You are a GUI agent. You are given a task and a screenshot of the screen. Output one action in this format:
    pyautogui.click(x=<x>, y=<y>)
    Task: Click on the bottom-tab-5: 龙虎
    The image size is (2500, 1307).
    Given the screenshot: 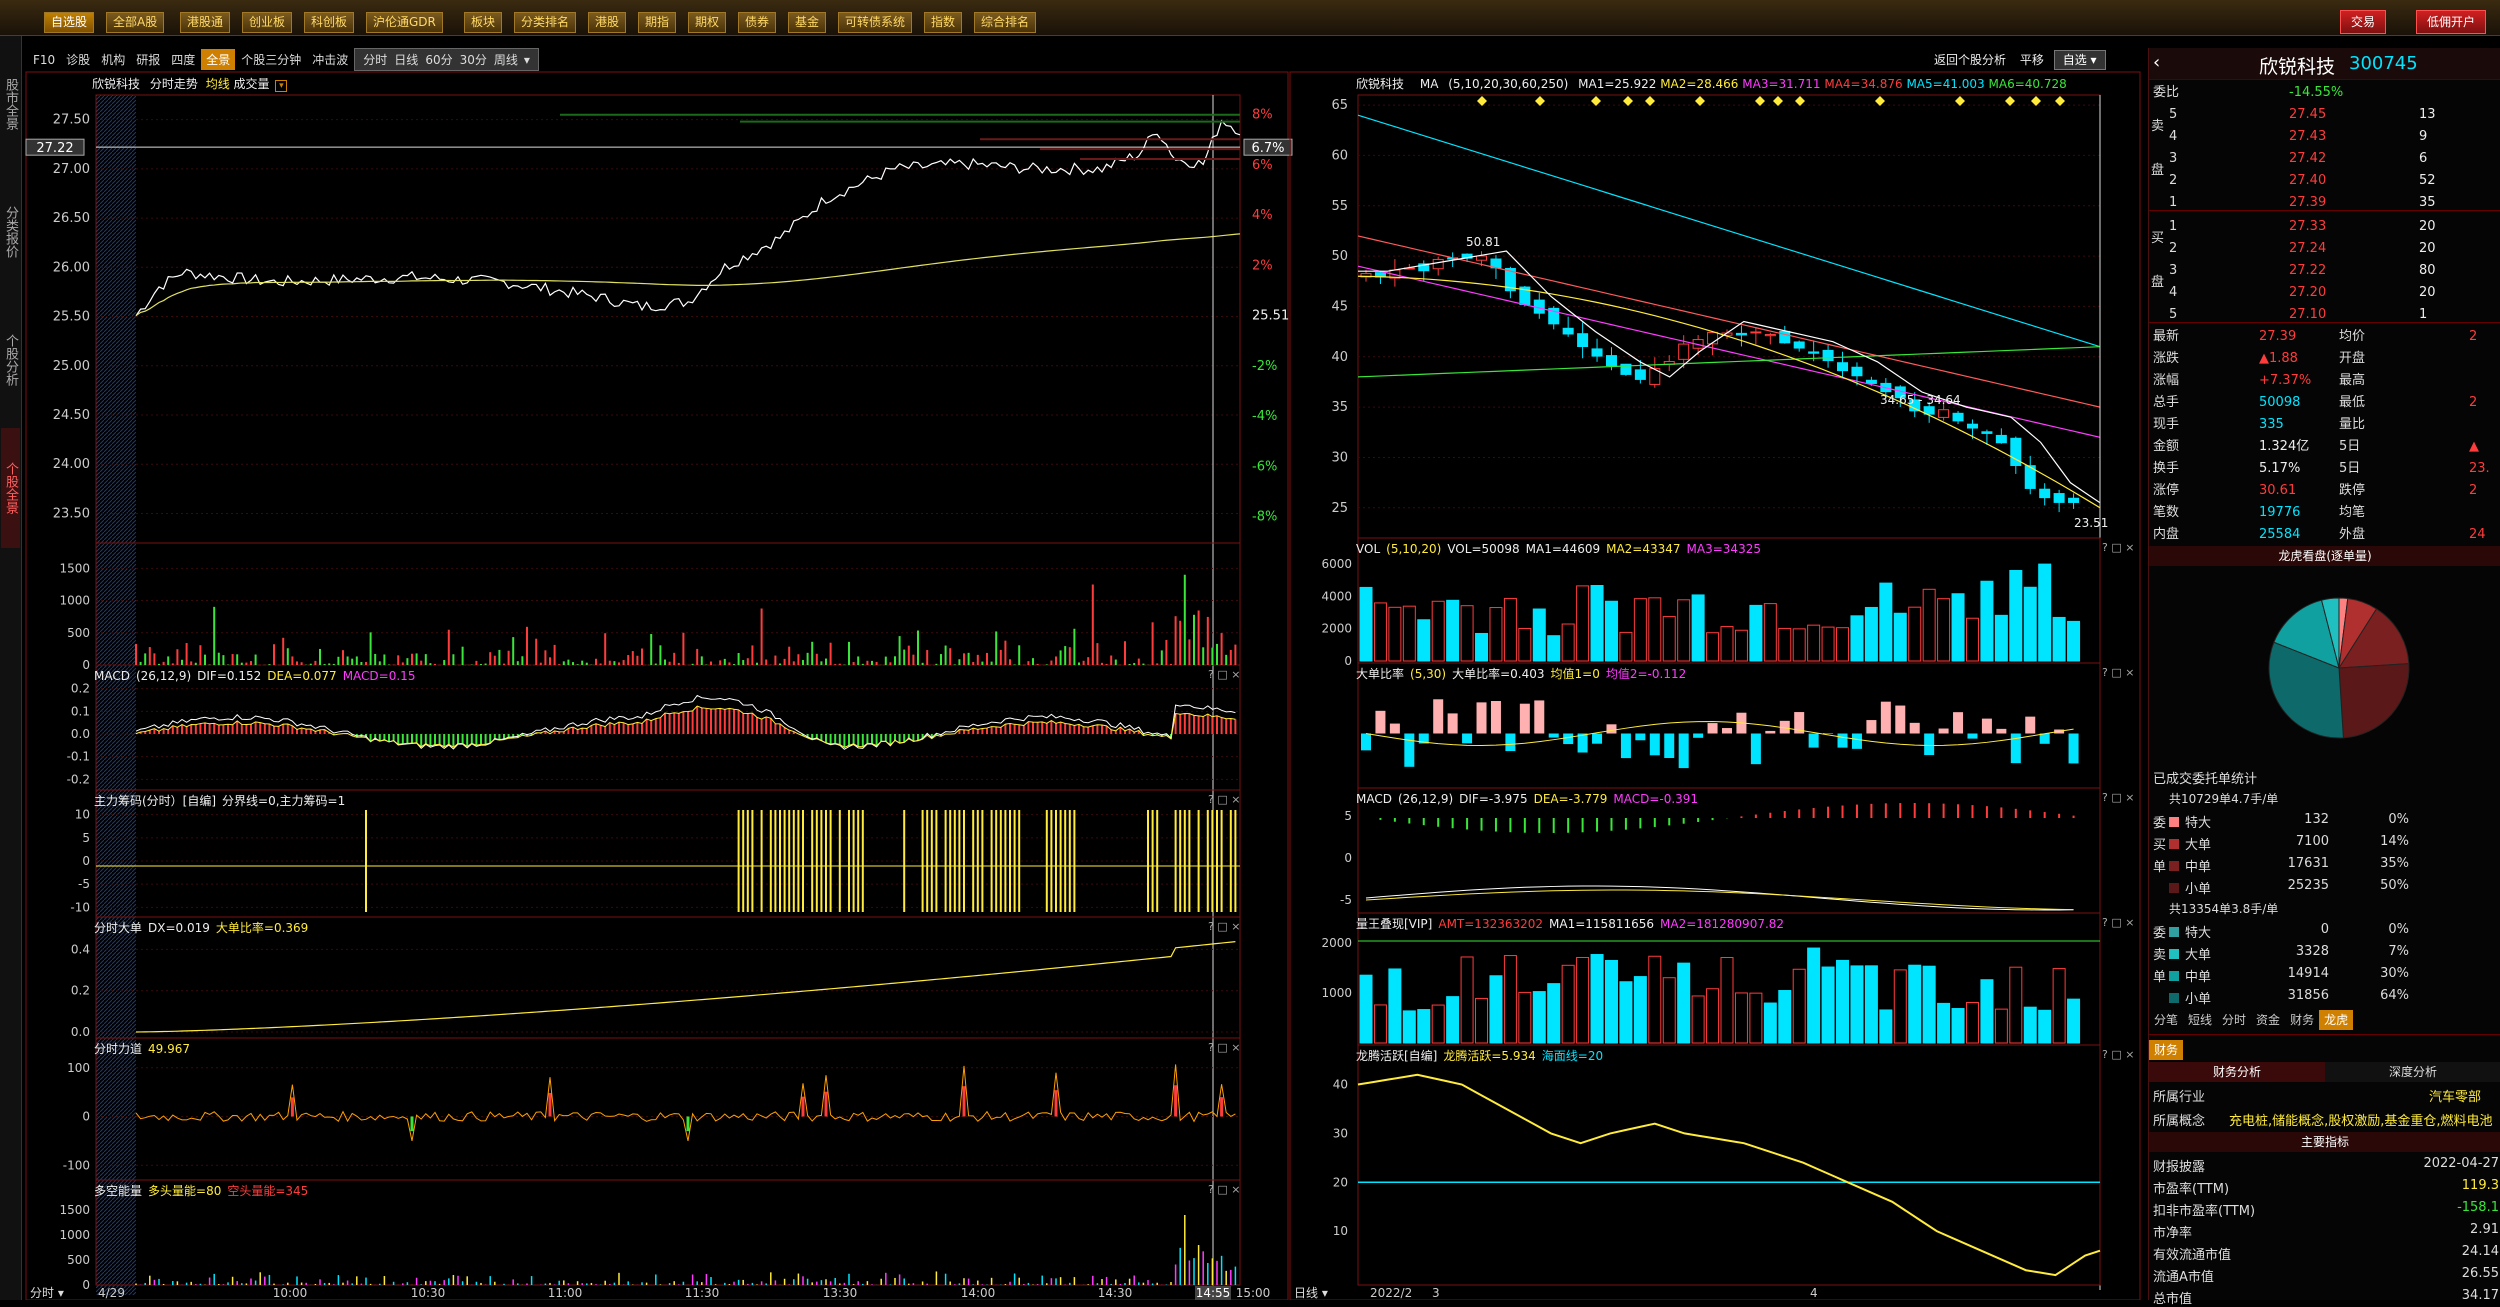 What is the action you would take?
    pyautogui.click(x=2336, y=1020)
    